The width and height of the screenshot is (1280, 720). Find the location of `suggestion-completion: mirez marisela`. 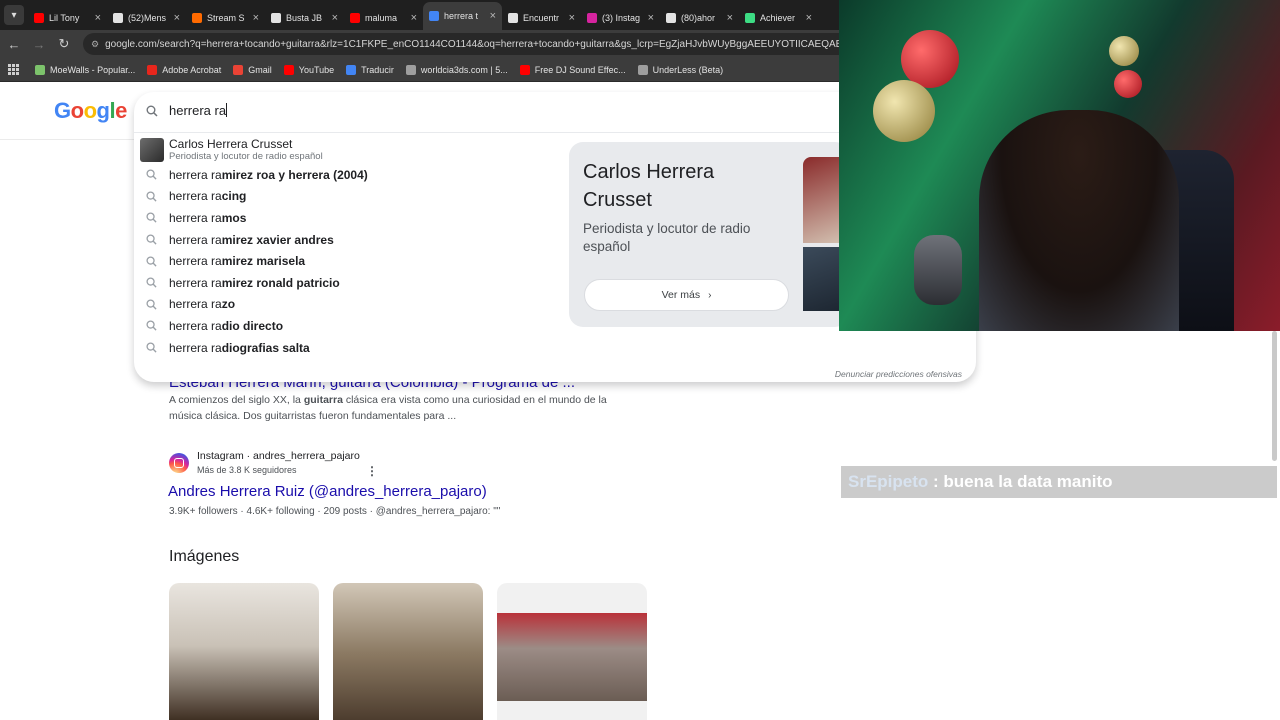

suggestion-completion: mirez marisela is located at coordinates (263, 261).